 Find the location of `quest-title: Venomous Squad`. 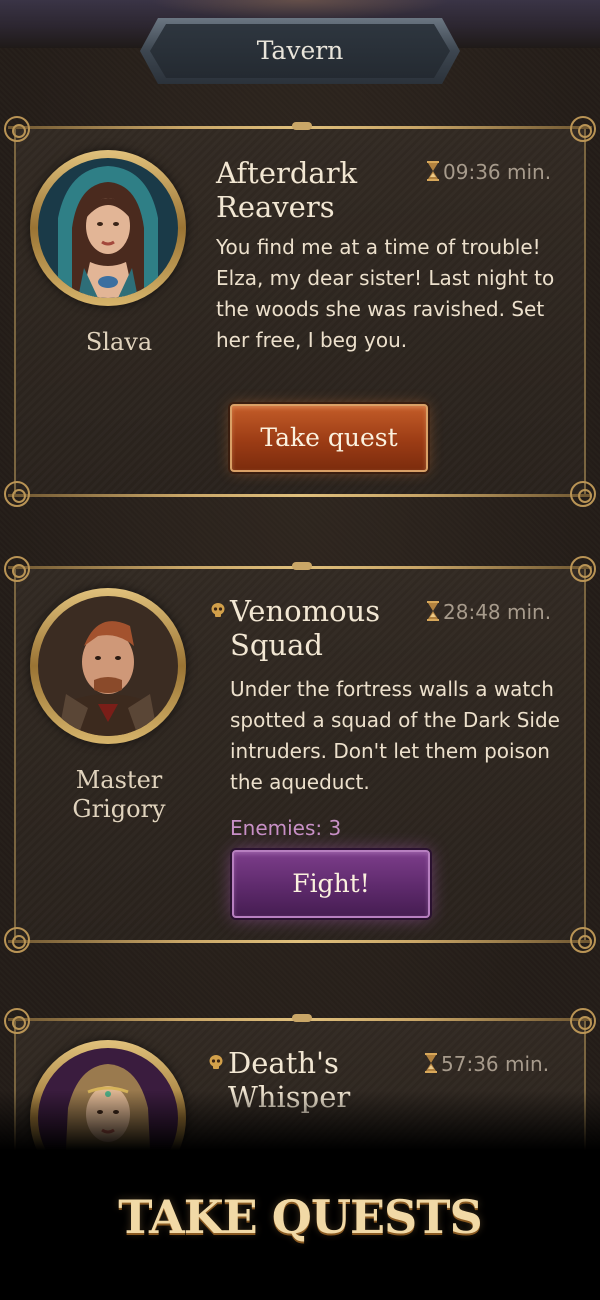

quest-title: Venomous Squad is located at coordinates (330, 628).